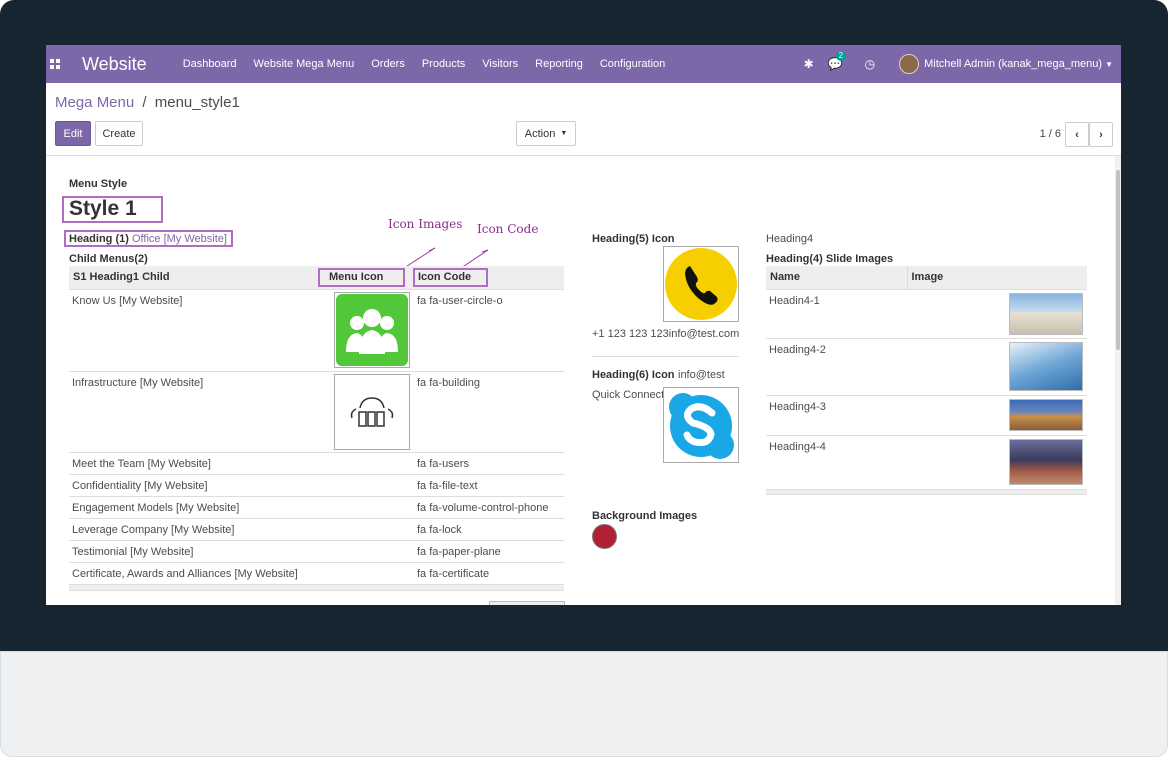  I want to click on user-name: Mitchell Admin (kanak_mega_menu), so click(1013, 63).